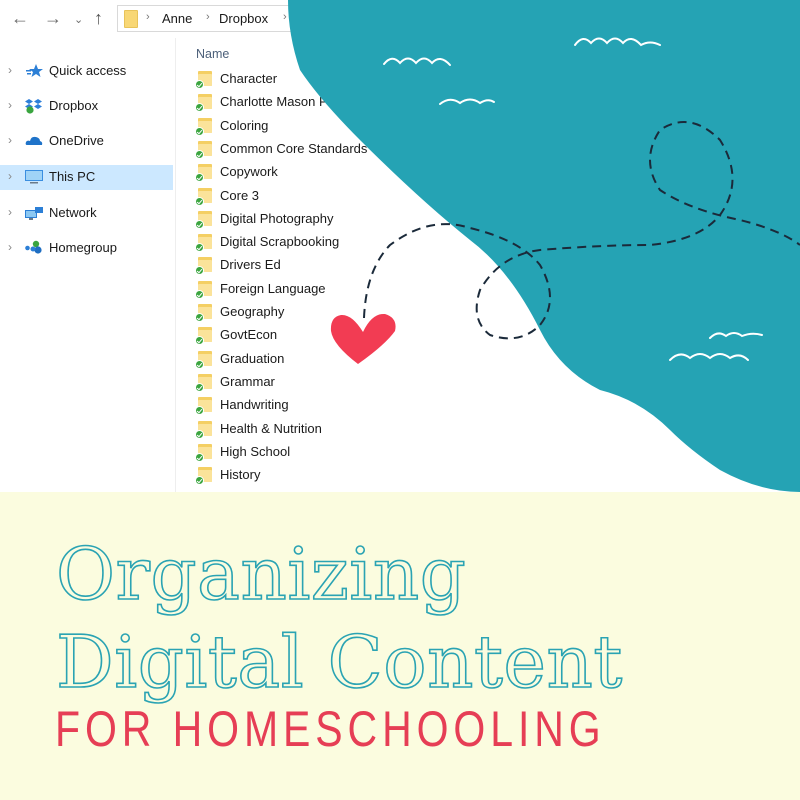 Image resolution: width=800 pixels, height=800 pixels. Describe the element at coordinates (345, 336) in the screenshot. I see `file-list-item: GovtEcon` at that location.